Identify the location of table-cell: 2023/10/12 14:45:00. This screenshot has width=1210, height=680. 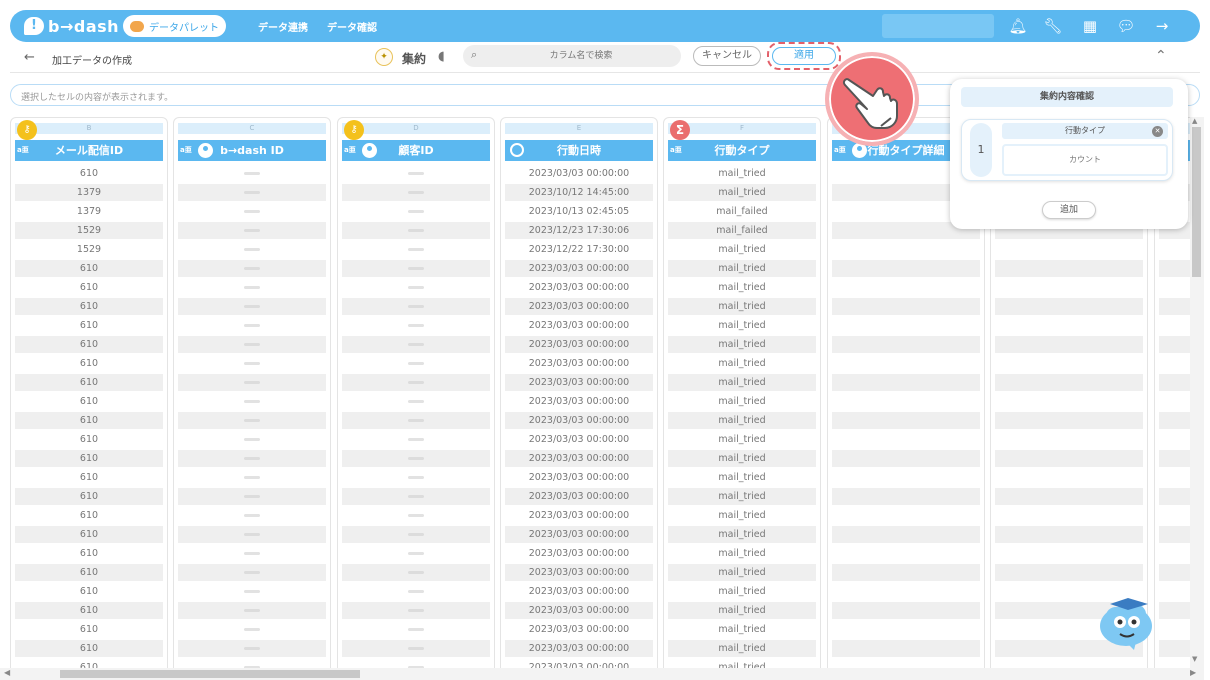
(579, 192).